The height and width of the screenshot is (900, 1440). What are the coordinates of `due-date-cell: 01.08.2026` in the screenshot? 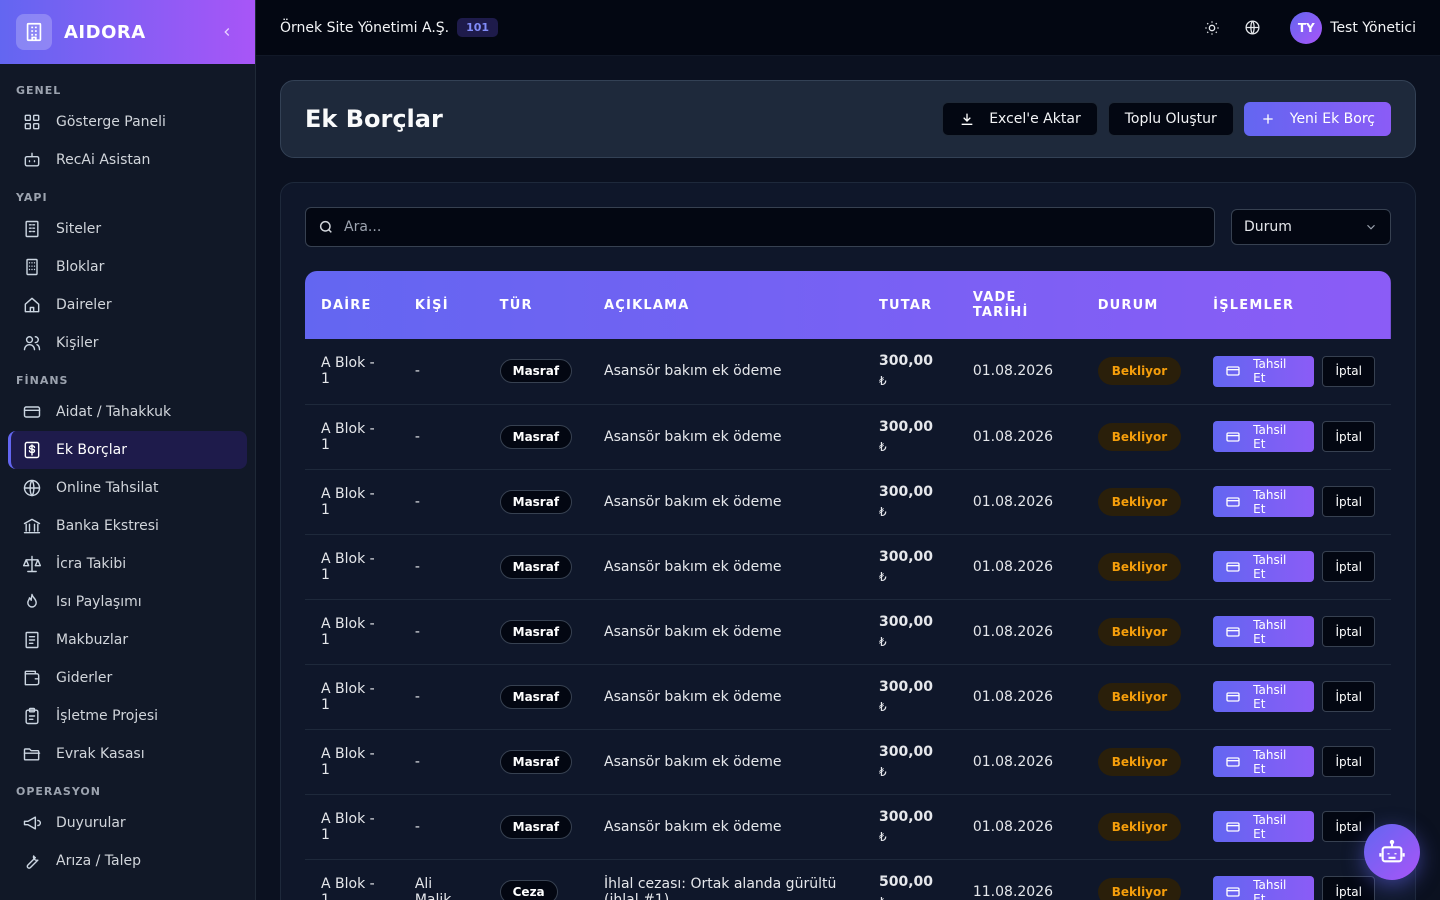 It's located at (1019, 827).